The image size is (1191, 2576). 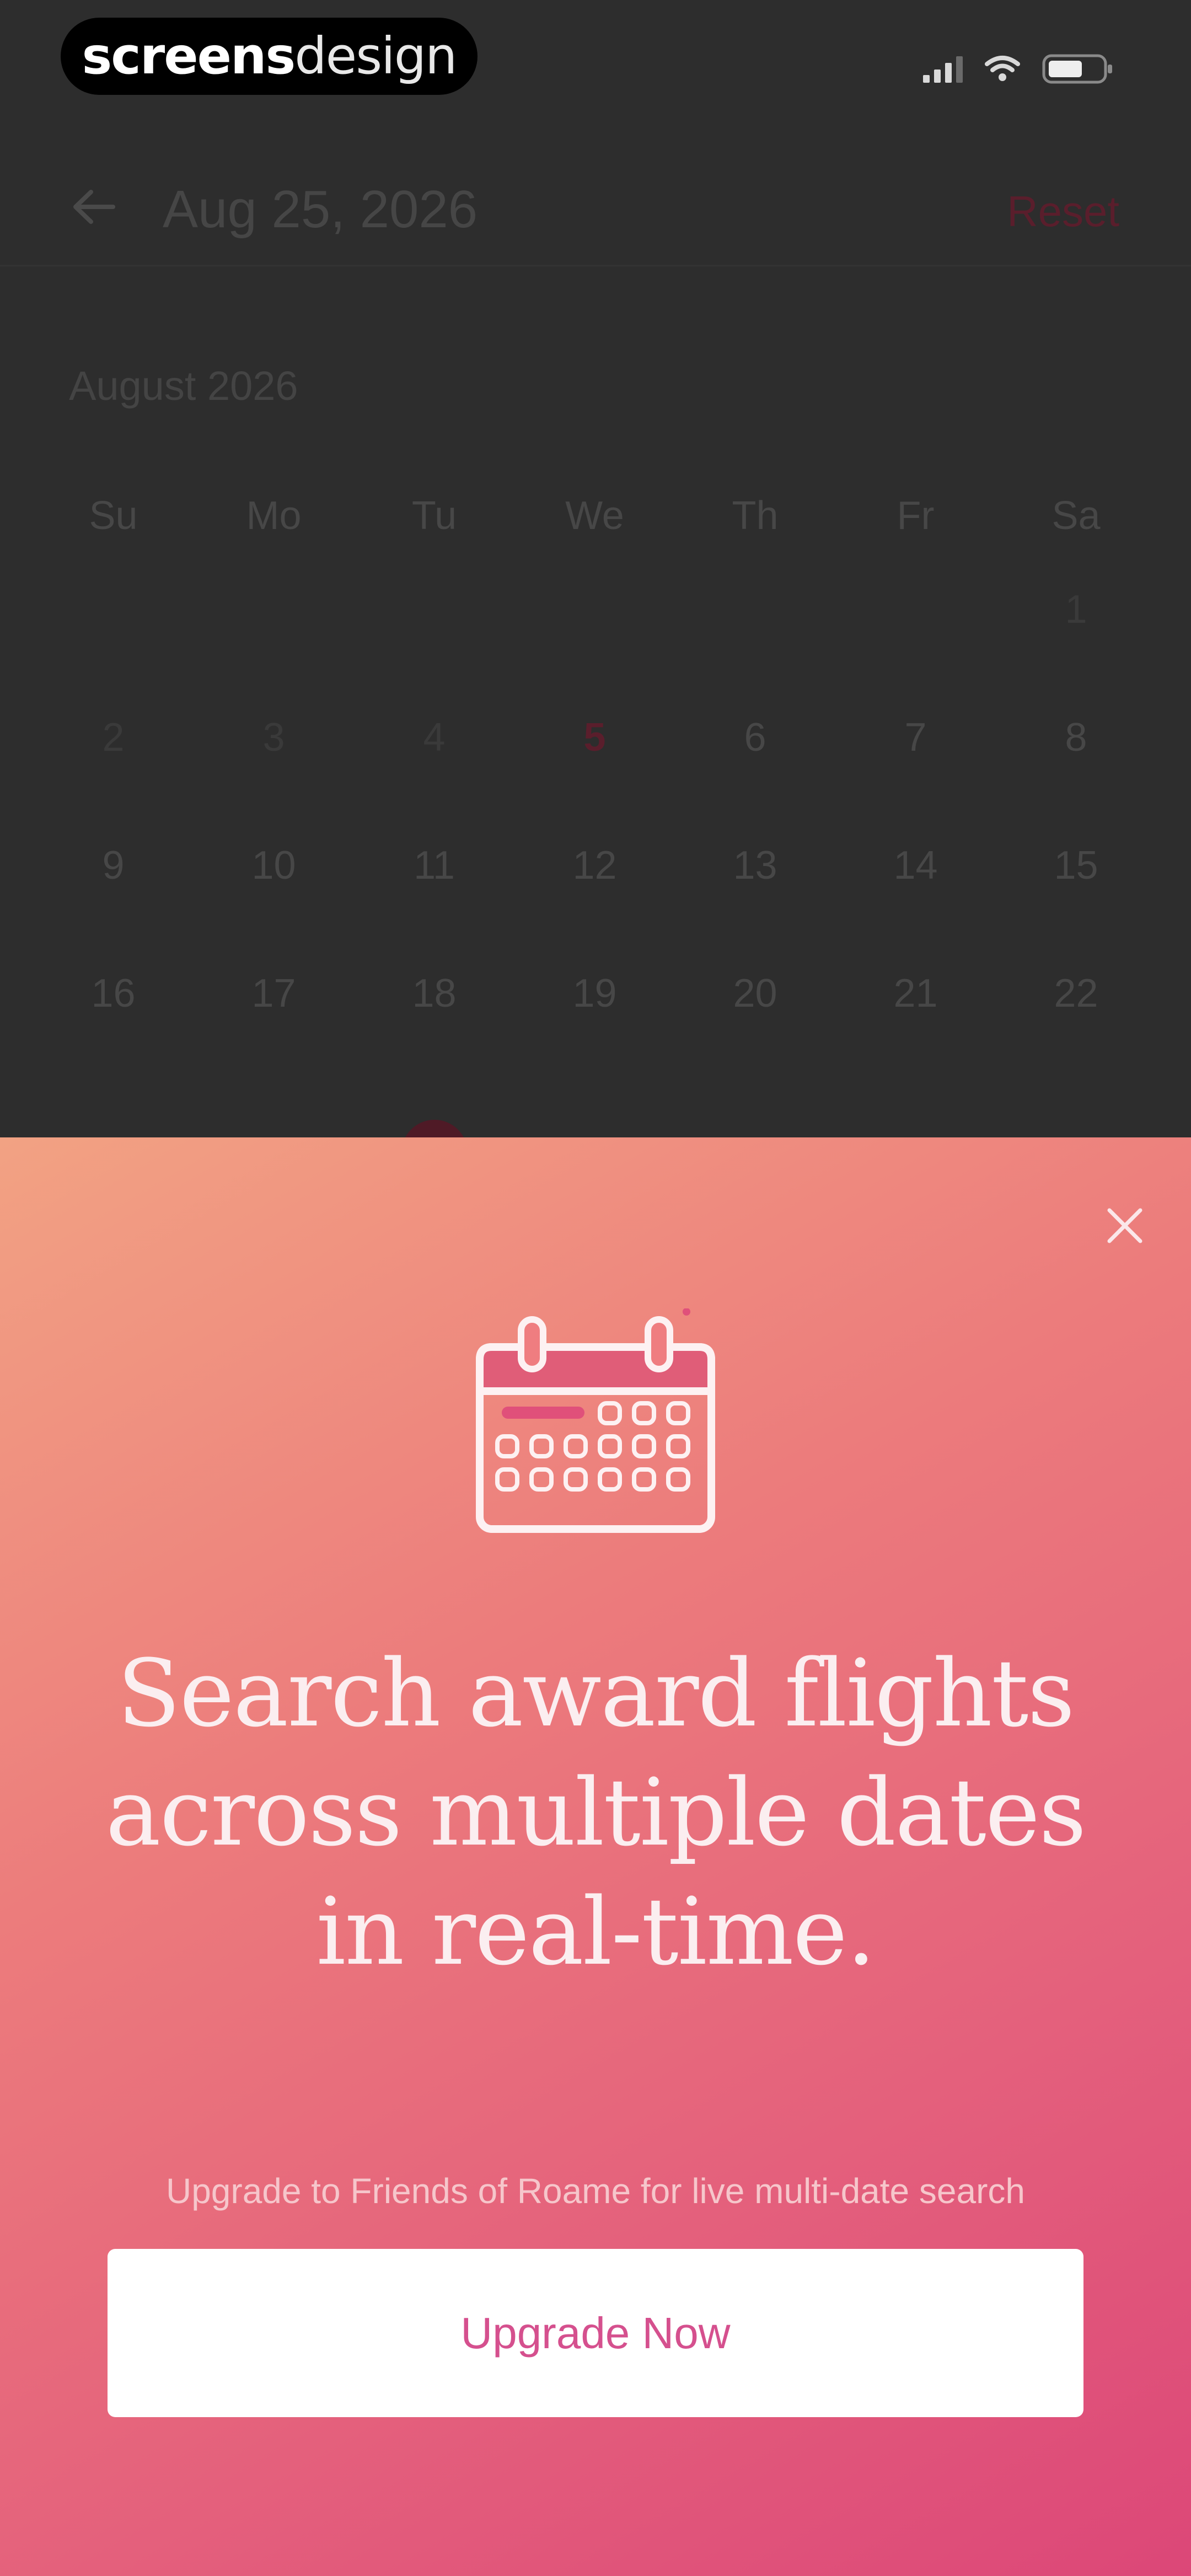 I want to click on month-label: August 2026, so click(x=184, y=386).